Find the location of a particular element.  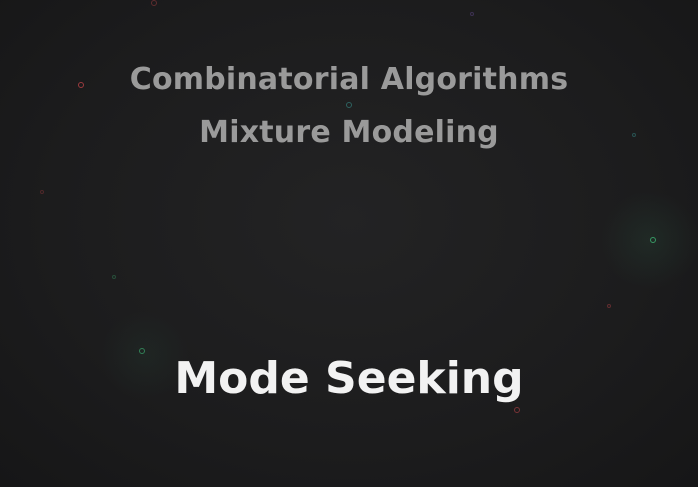

subtitle-line-1: Combinatorial Algorithms is located at coordinates (349, 79).